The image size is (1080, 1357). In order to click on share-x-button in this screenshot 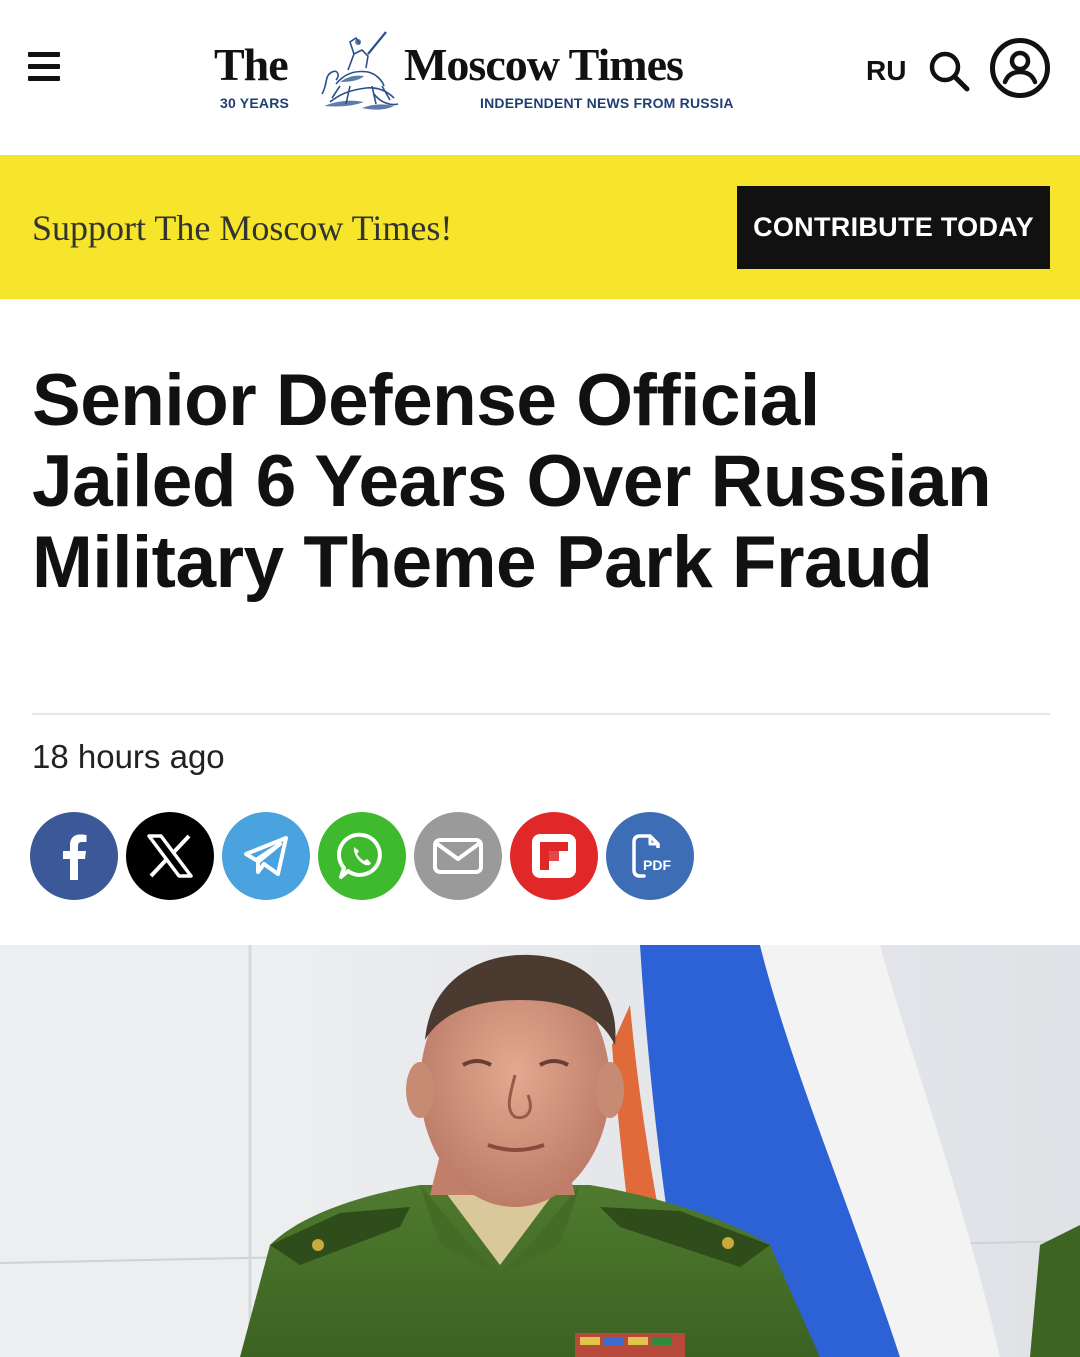, I will do `click(170, 856)`.